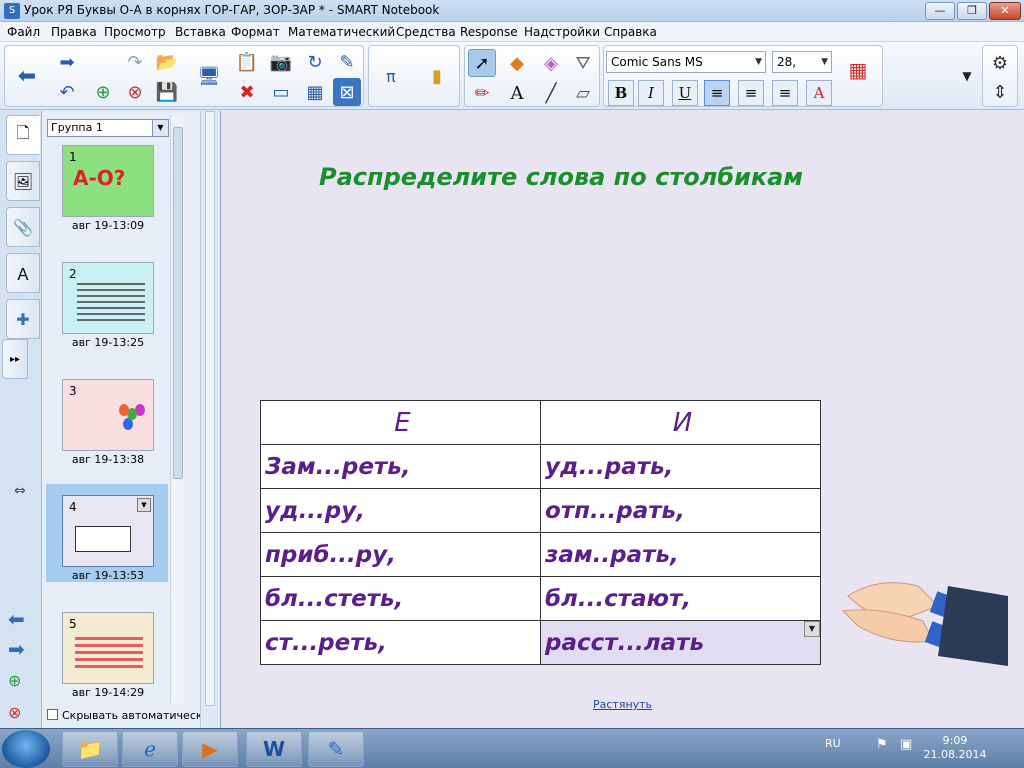 Image resolution: width=1024 pixels, height=768 pixels. Describe the element at coordinates (103, 92) in the screenshot. I see `add-page-icon: ⊕` at that location.